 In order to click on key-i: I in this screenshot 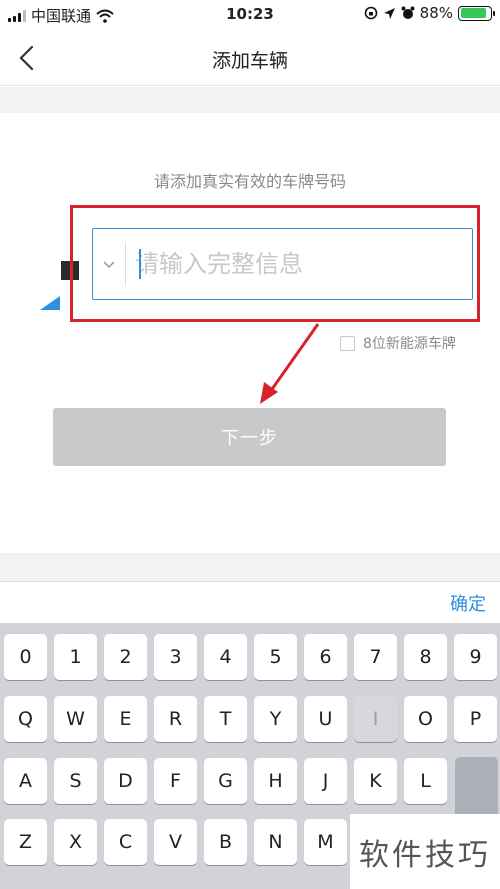, I will do `click(375, 719)`.